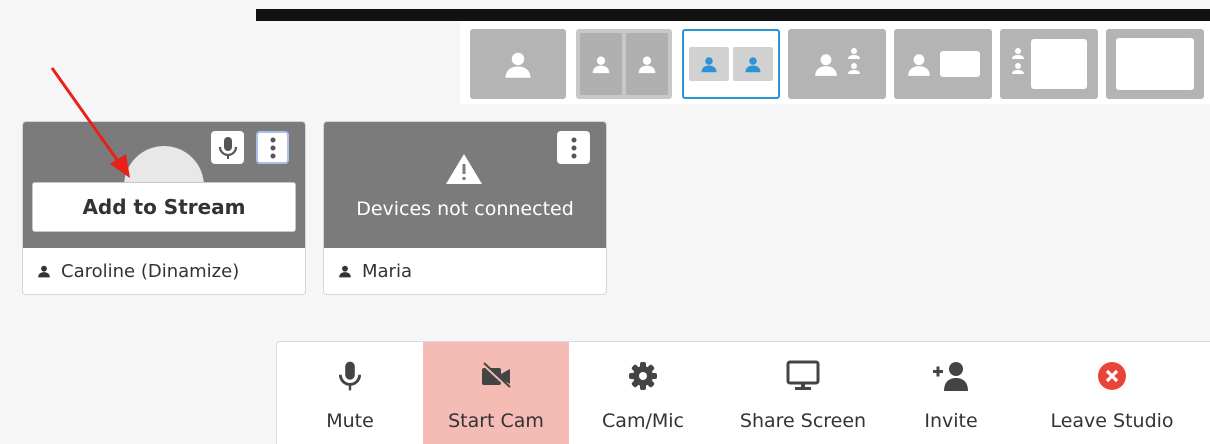  I want to click on invite-label: Invite, so click(951, 421).